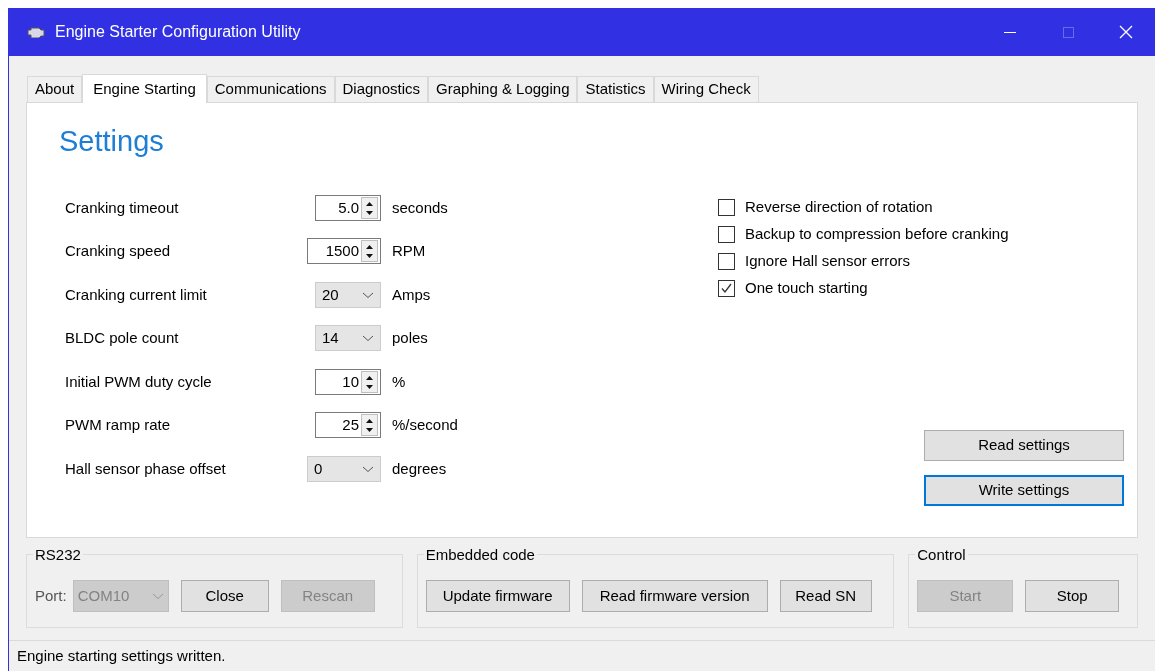 This screenshot has width=1155, height=671. What do you see at coordinates (381, 89) in the screenshot?
I see `tab: Diagnostics` at bounding box center [381, 89].